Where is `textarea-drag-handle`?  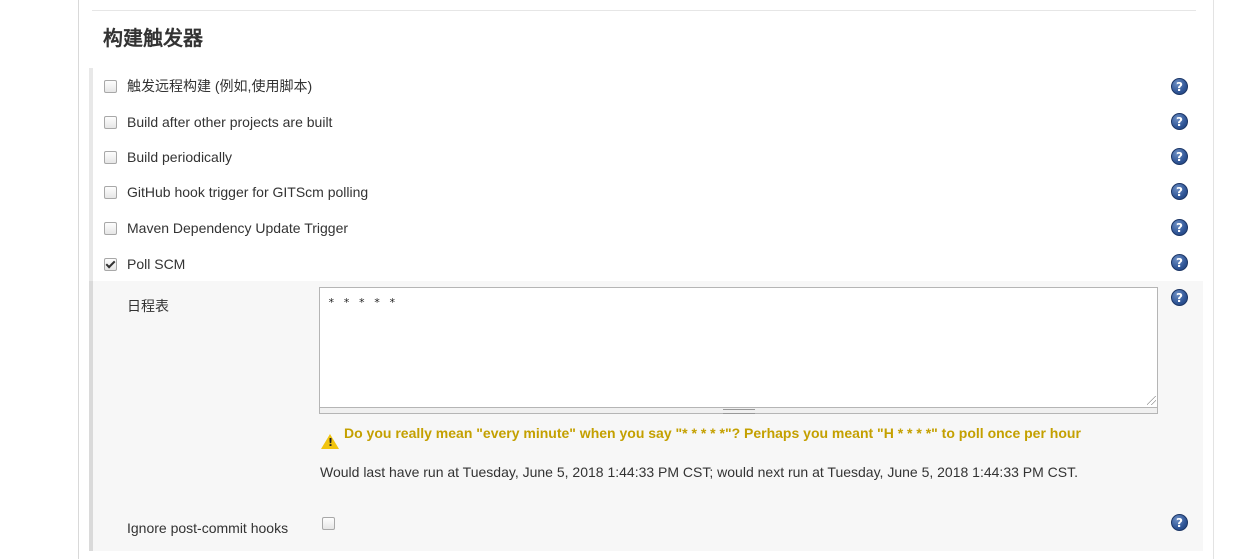 textarea-drag-handle is located at coordinates (738, 411).